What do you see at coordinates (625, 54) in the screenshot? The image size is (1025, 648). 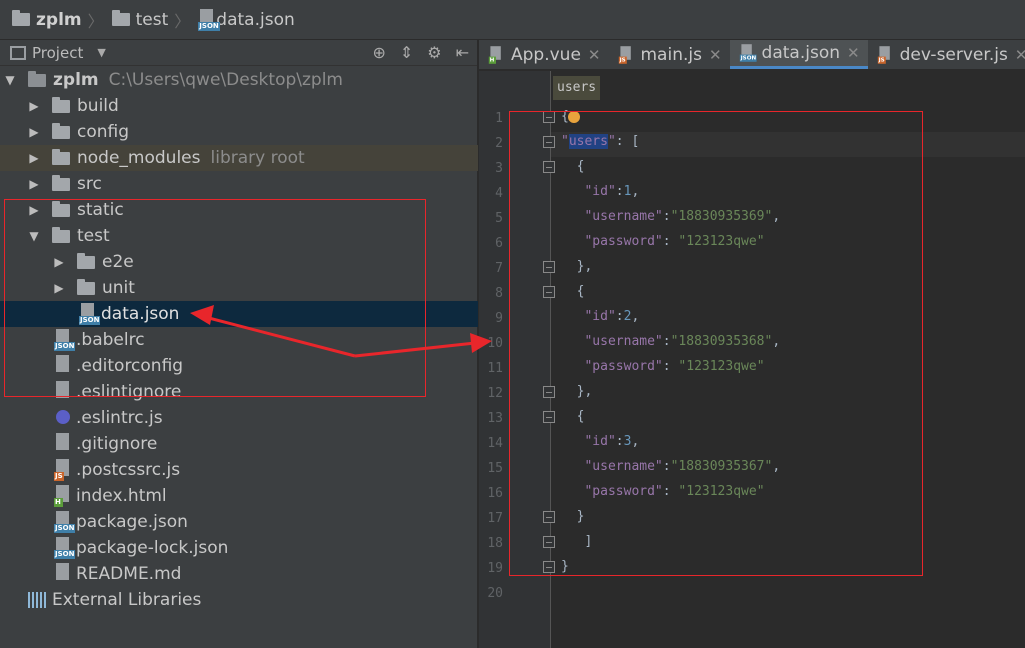 I see `js-file-icon: JS` at bounding box center [625, 54].